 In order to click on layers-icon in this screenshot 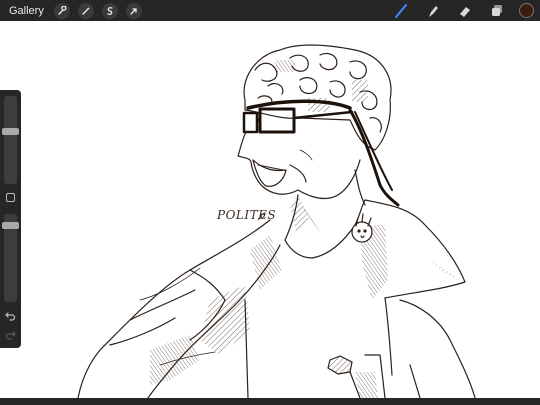, I will do `click(497, 11)`.